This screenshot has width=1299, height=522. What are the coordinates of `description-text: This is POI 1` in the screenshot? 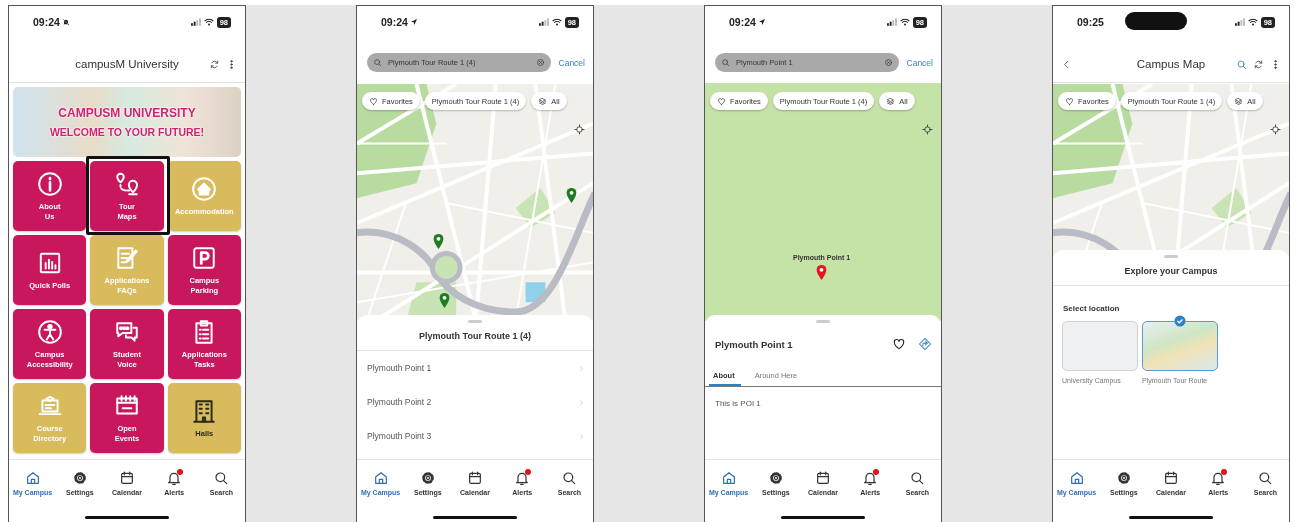 It's located at (738, 404).